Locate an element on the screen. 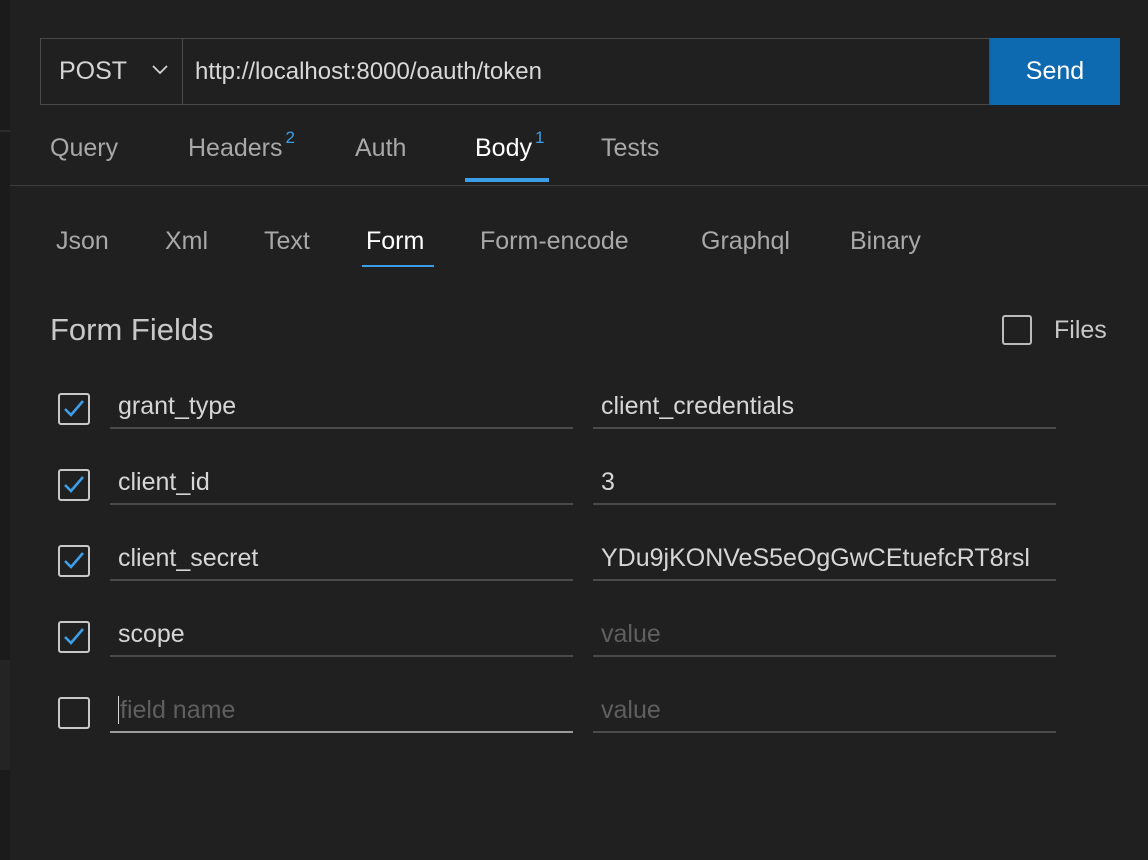 The image size is (1148, 860). files-checkbox is located at coordinates (1017, 330).